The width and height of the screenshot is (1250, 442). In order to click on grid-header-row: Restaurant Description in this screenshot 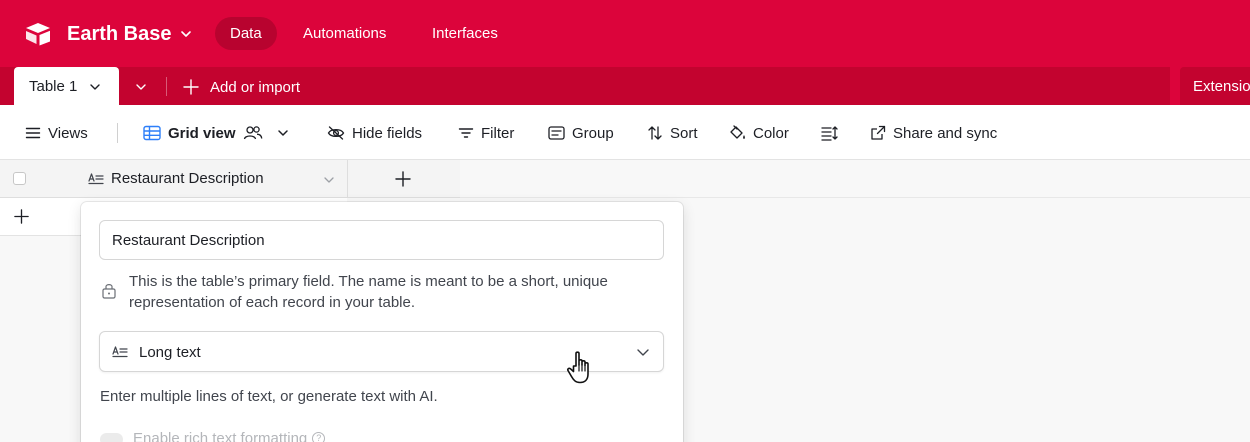, I will do `click(230, 179)`.